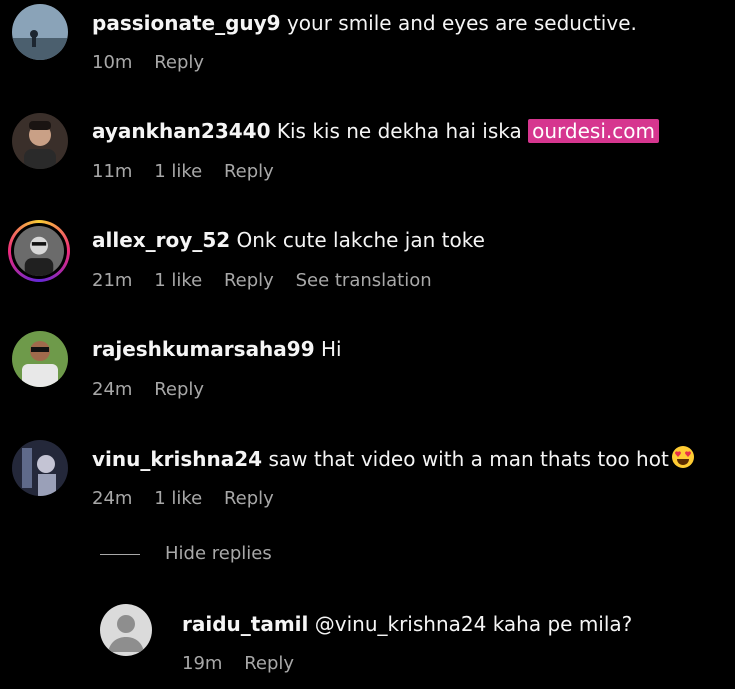 The height and width of the screenshot is (689, 735). Describe the element at coordinates (245, 624) in the screenshot. I see `reply-username: raidu_tamil` at that location.